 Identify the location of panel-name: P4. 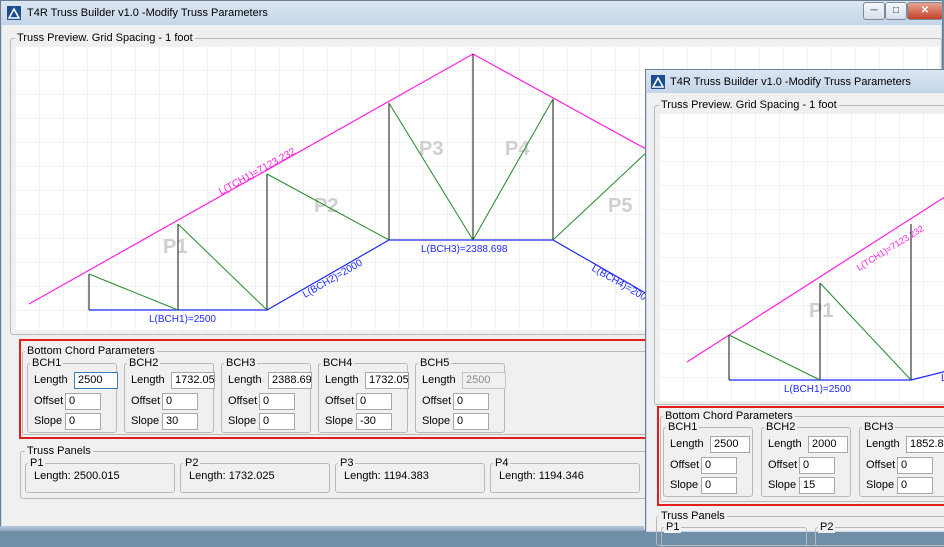
(502, 463).